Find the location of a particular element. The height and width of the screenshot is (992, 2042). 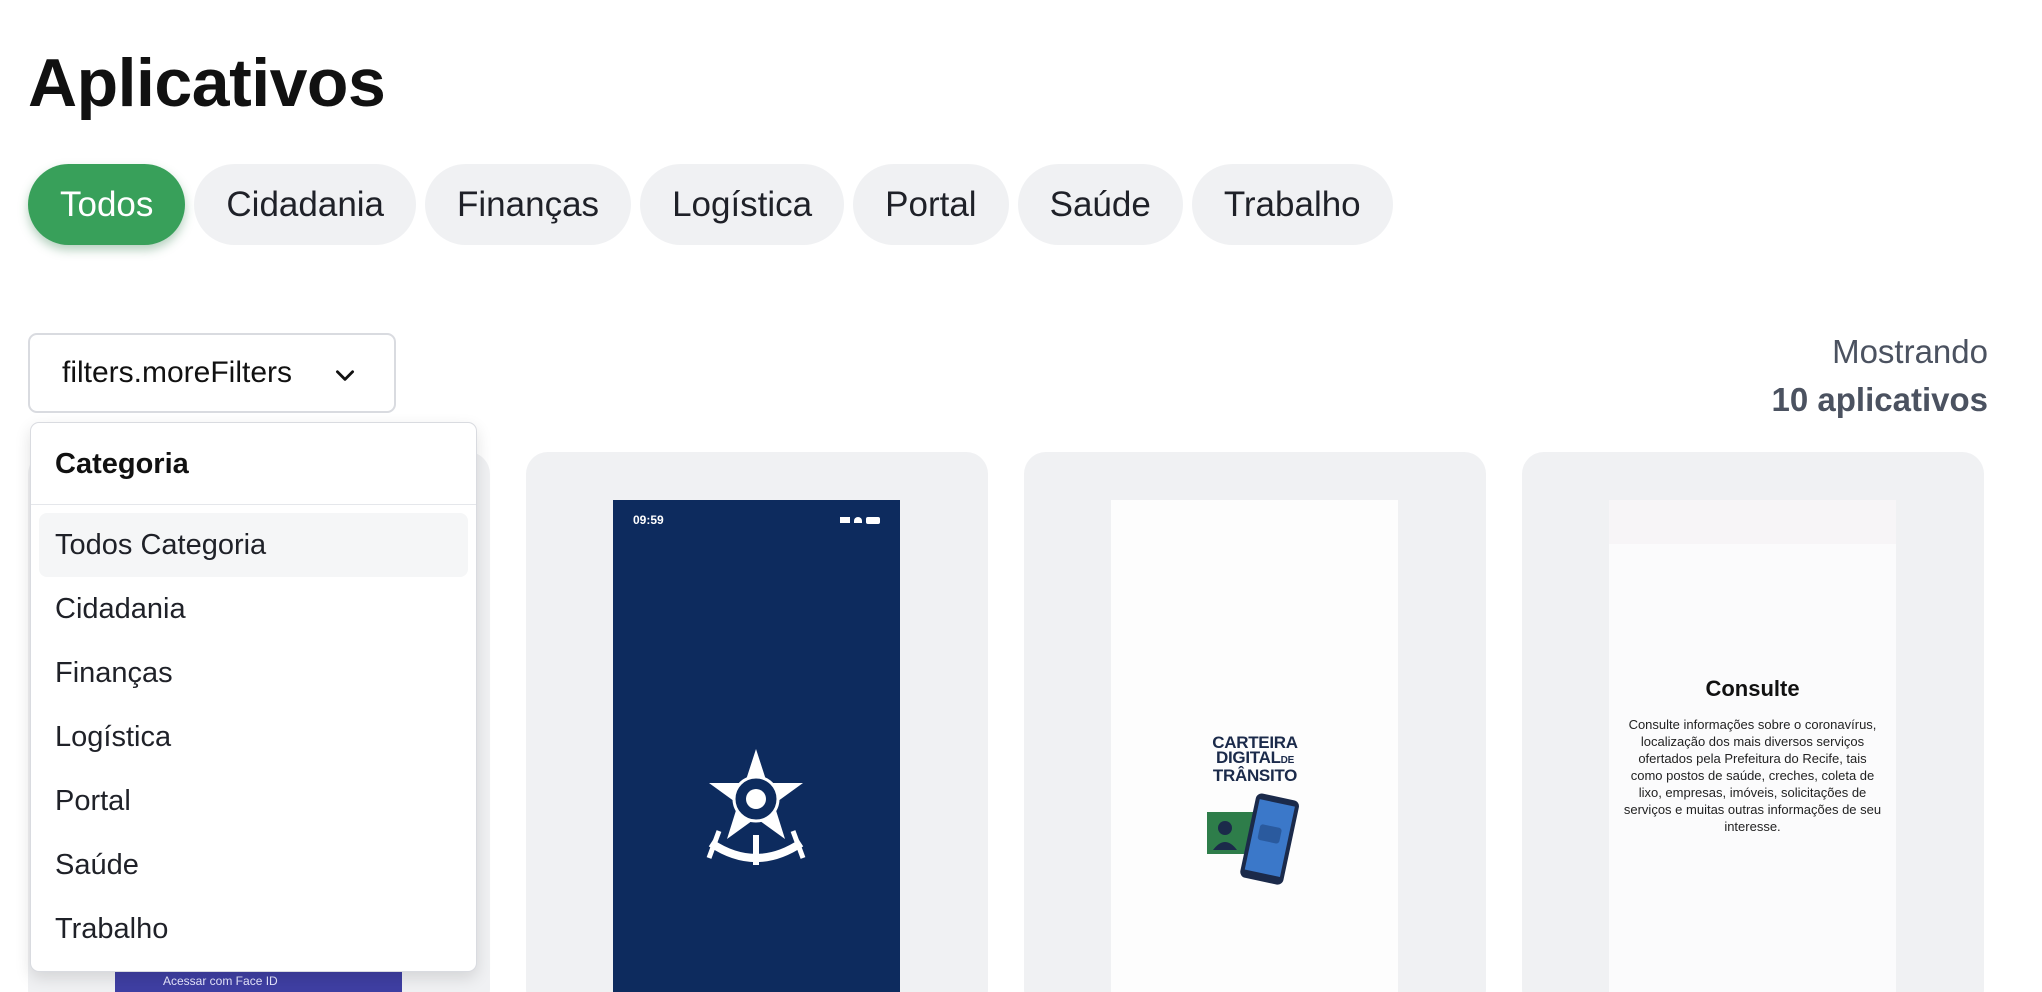

app-card-2: 09:59 is located at coordinates (757, 722).